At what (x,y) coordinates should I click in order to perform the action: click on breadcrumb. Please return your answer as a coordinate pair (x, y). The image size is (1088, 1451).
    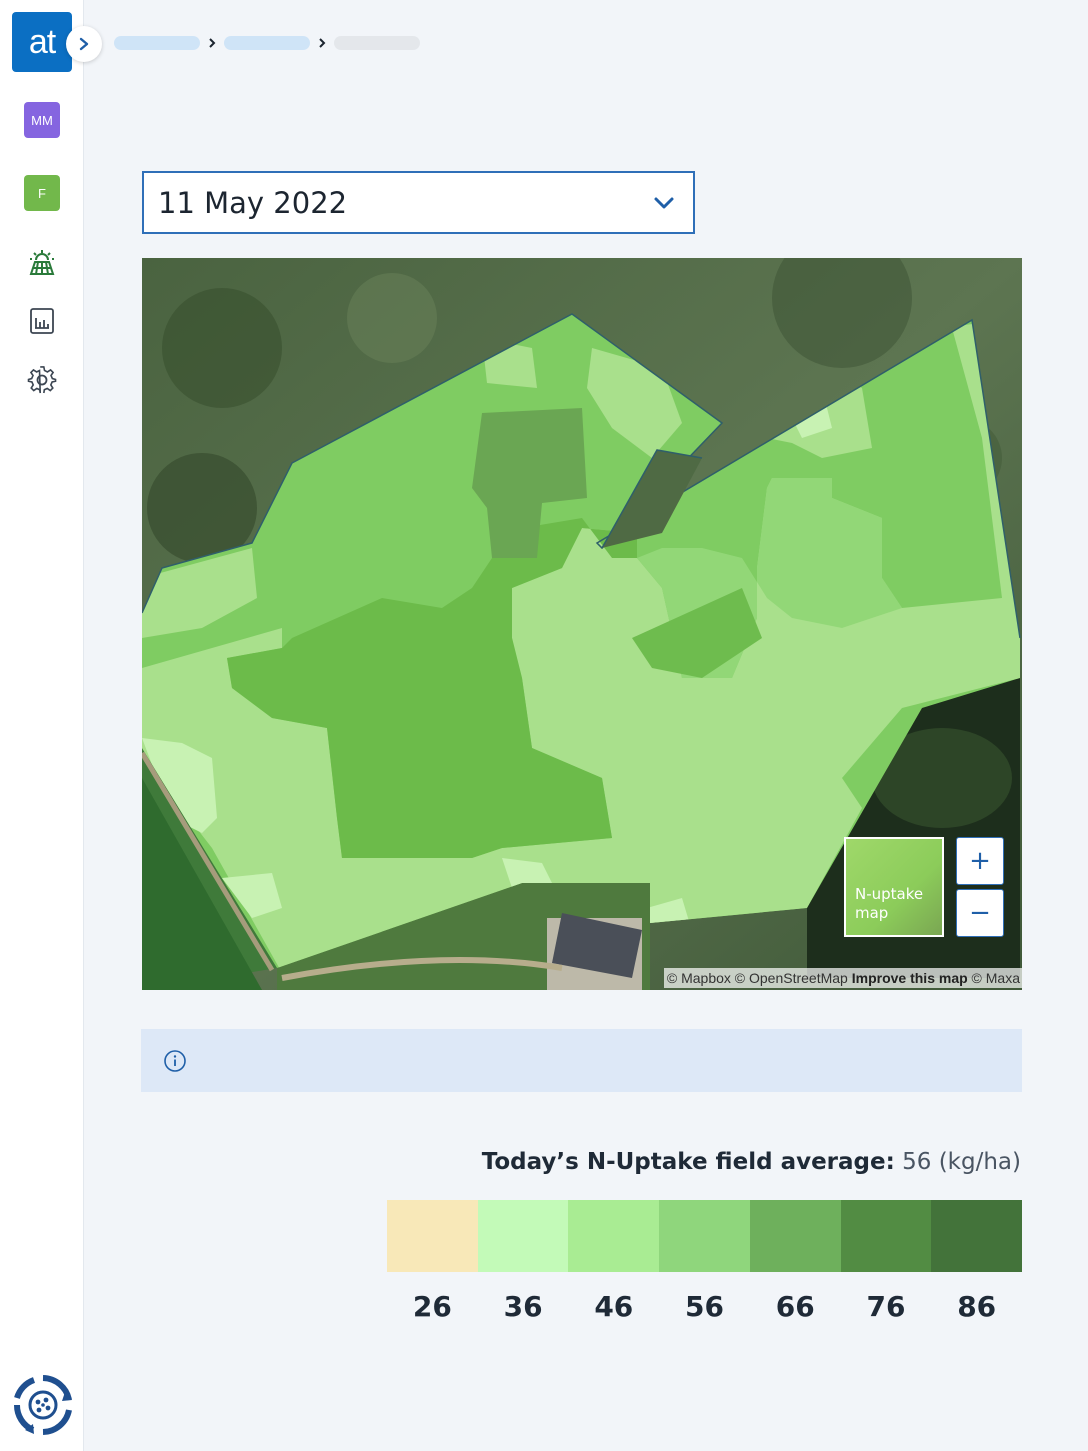
    Looking at the image, I should click on (267, 43).